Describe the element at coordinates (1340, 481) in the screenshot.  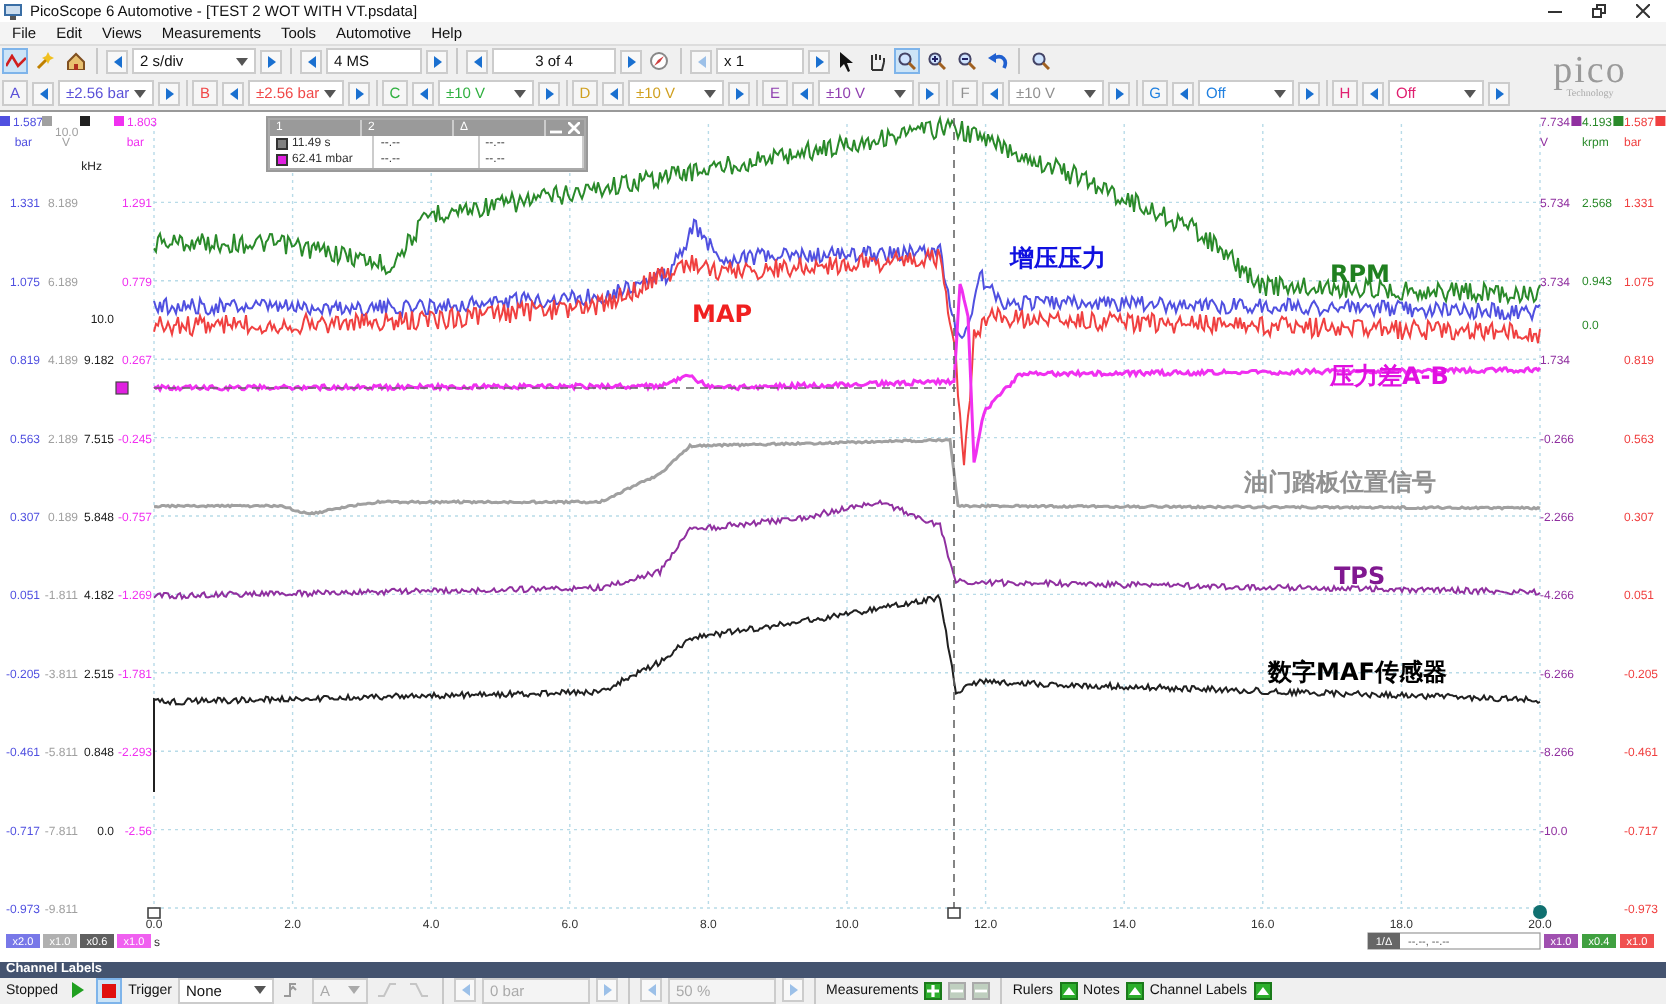
I see `channel-note: 油门踏板位置信号` at that location.